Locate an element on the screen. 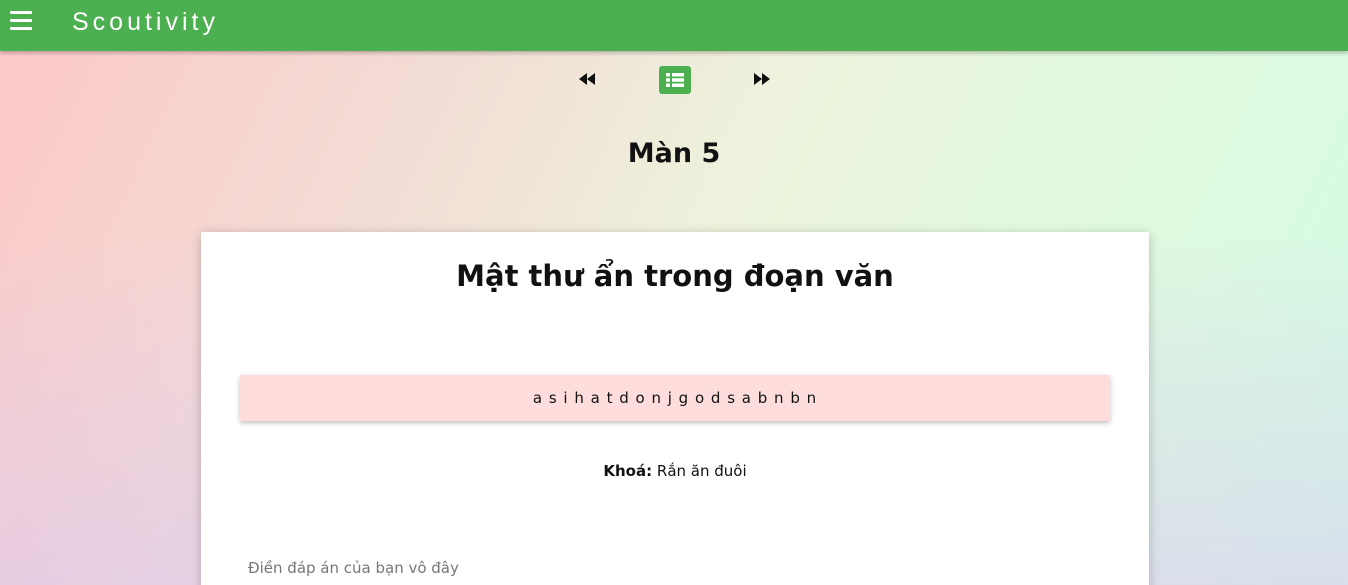 The width and height of the screenshot is (1348, 585). previous-level-button is located at coordinates (587, 78).